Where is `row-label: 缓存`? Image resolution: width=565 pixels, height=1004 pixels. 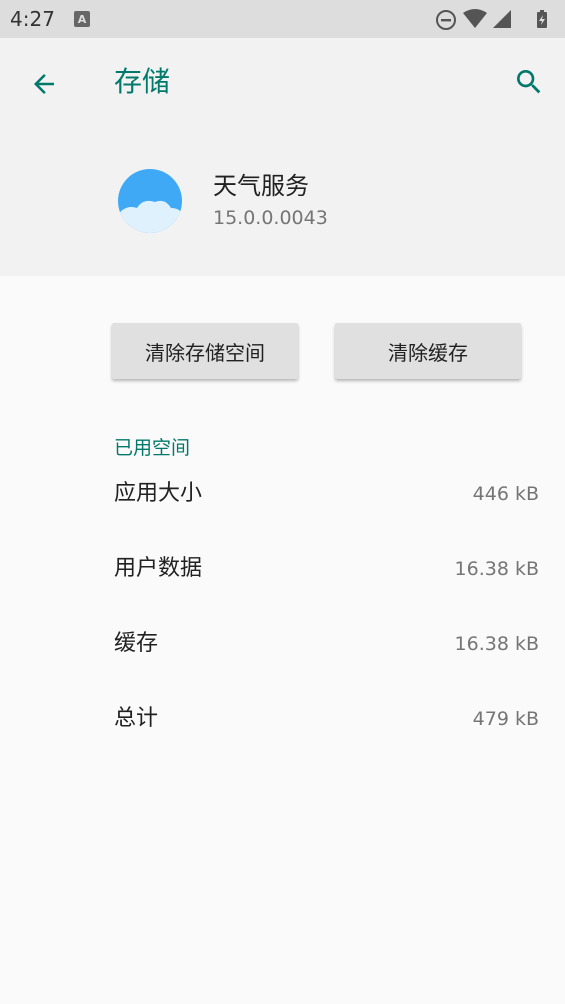 row-label: 缓存 is located at coordinates (136, 643).